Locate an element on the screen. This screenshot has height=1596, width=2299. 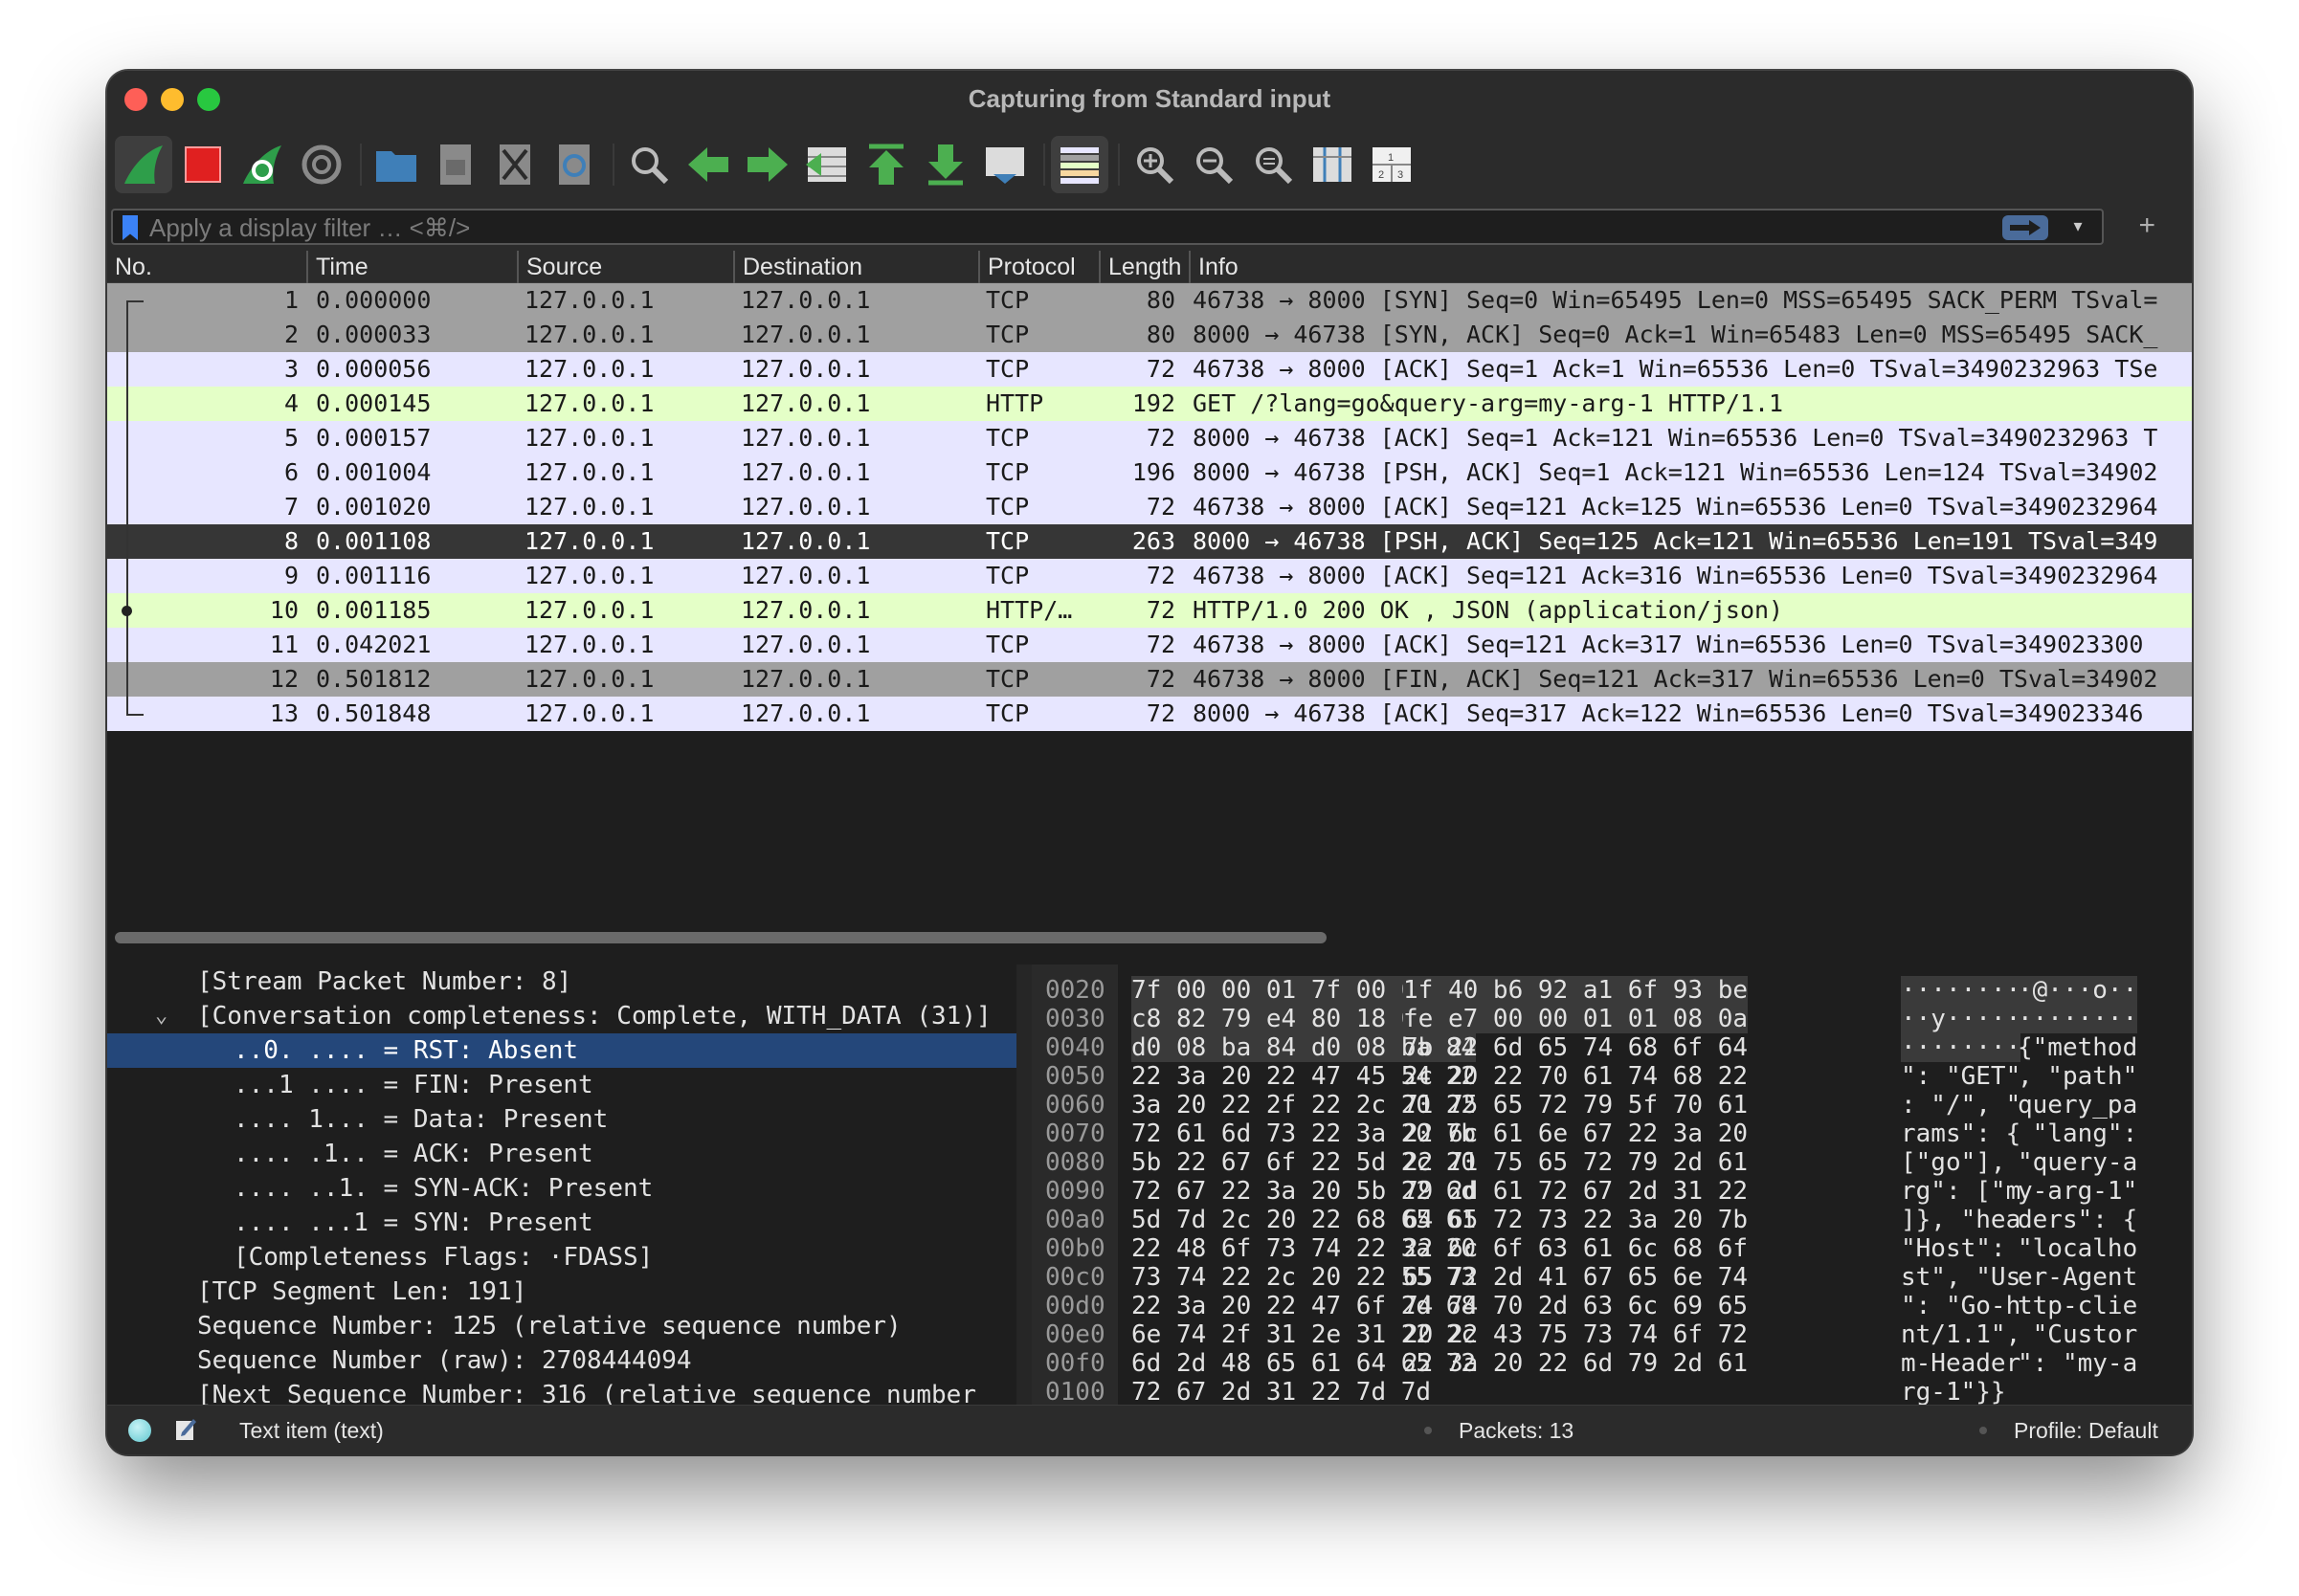
column-header-source: Source is located at coordinates (625, 267).